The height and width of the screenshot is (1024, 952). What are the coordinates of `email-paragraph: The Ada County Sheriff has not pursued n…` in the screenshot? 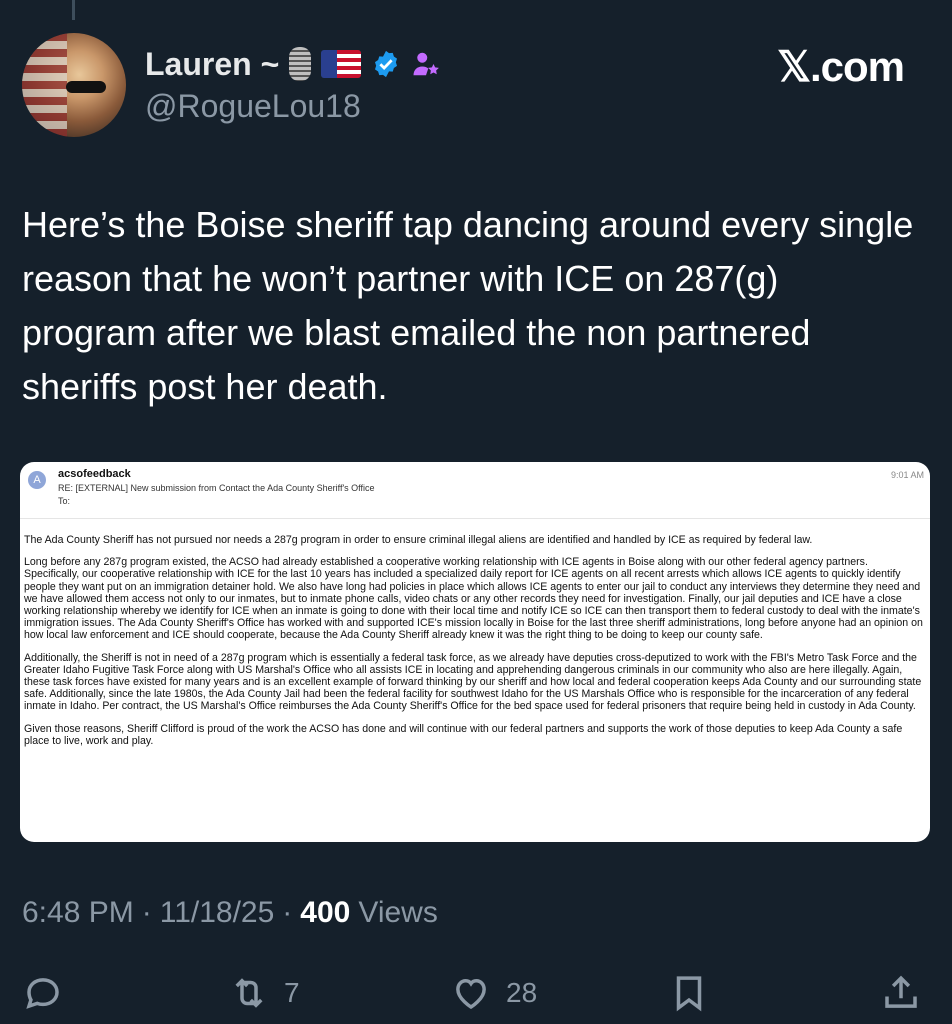 It's located at (418, 540).